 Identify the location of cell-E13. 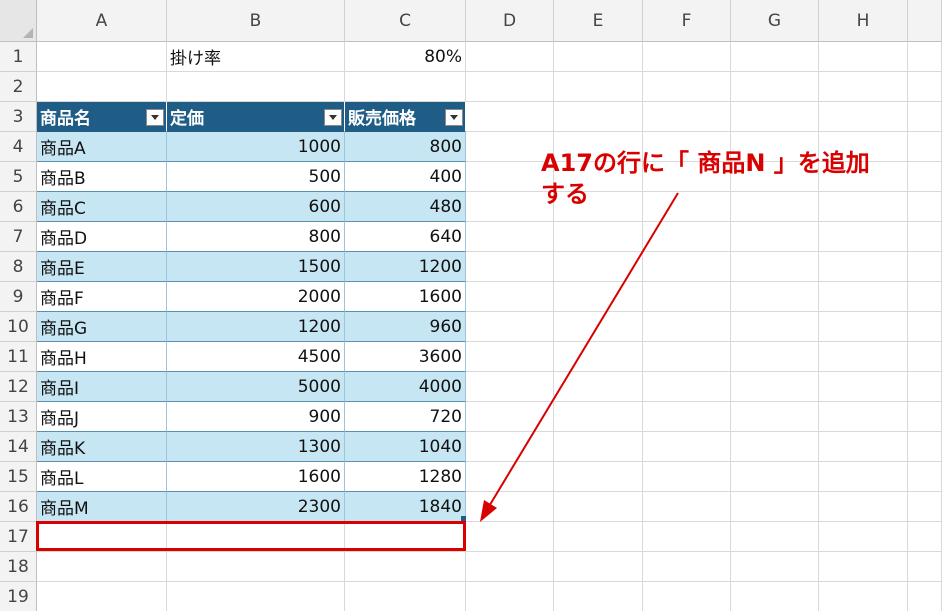
(598, 417).